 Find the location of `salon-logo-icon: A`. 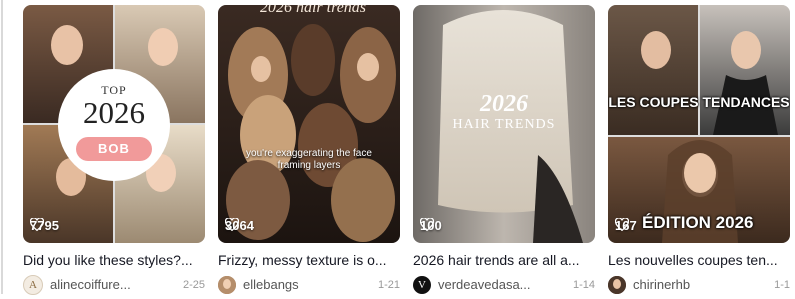

salon-logo-icon: A is located at coordinates (33, 284).